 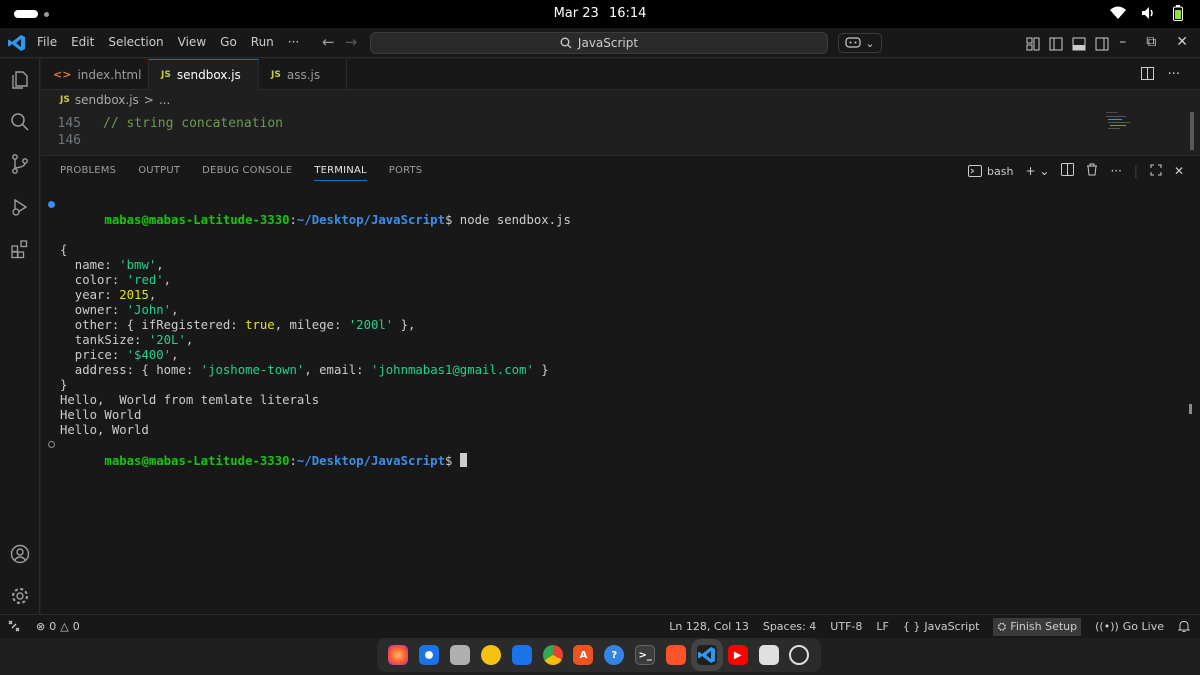 What do you see at coordinates (51, 204) in the screenshot?
I see `command-success-dot` at bounding box center [51, 204].